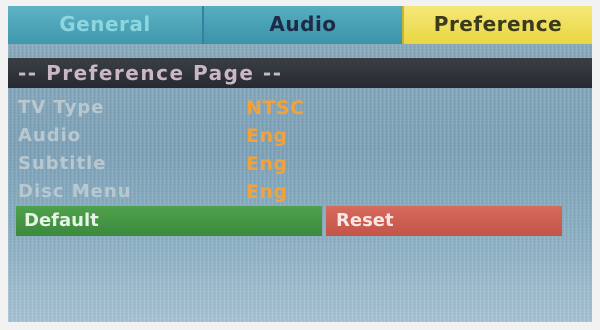 The image size is (600, 330). I want to click on default-button: Default, so click(169, 221).